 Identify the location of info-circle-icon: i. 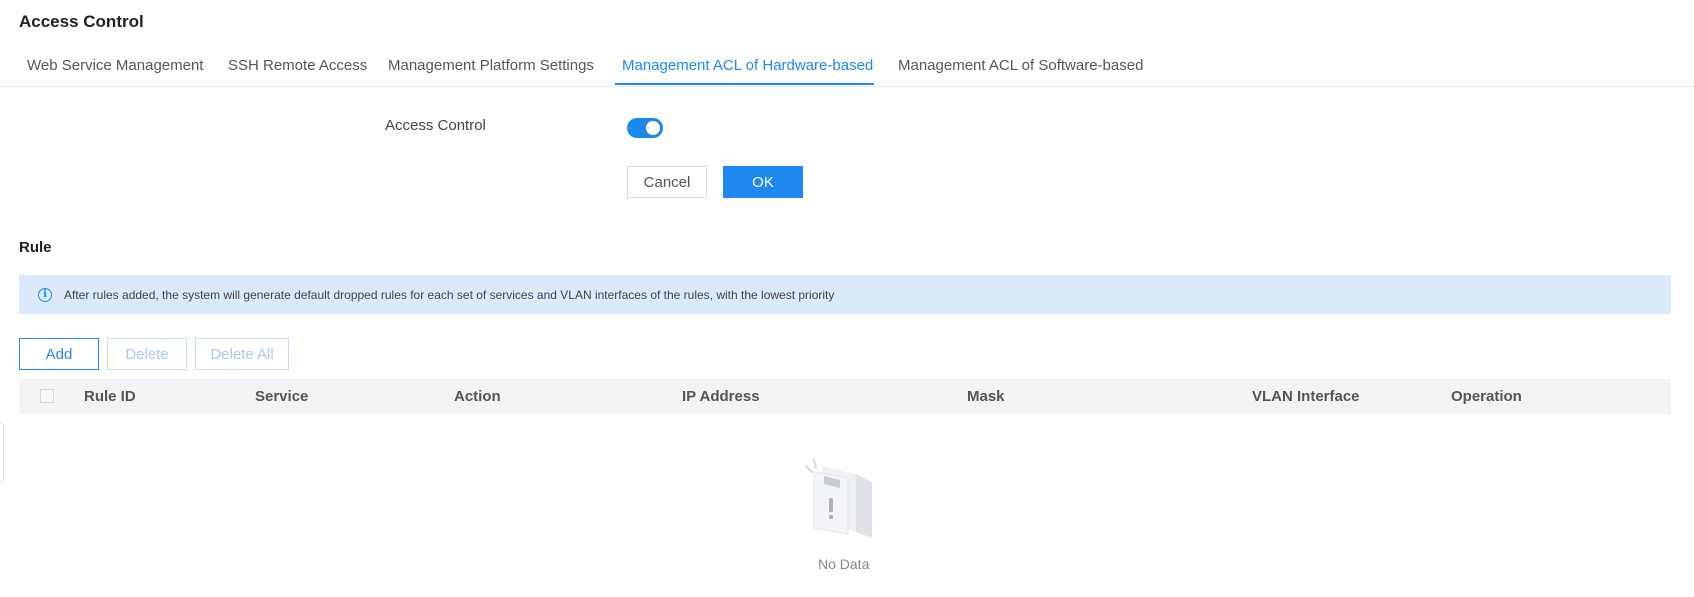
(45, 294).